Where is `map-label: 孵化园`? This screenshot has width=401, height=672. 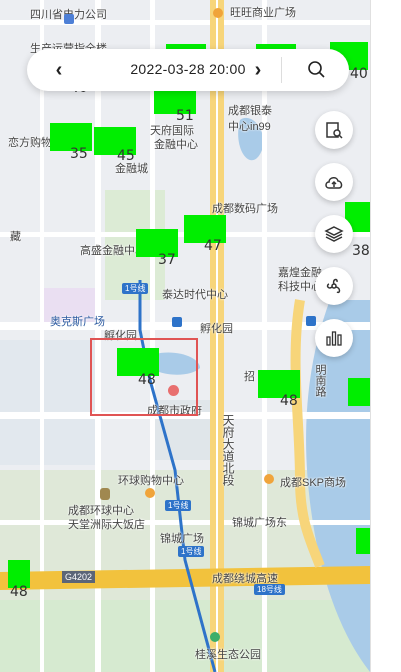 map-label: 孵化园 is located at coordinates (216, 329).